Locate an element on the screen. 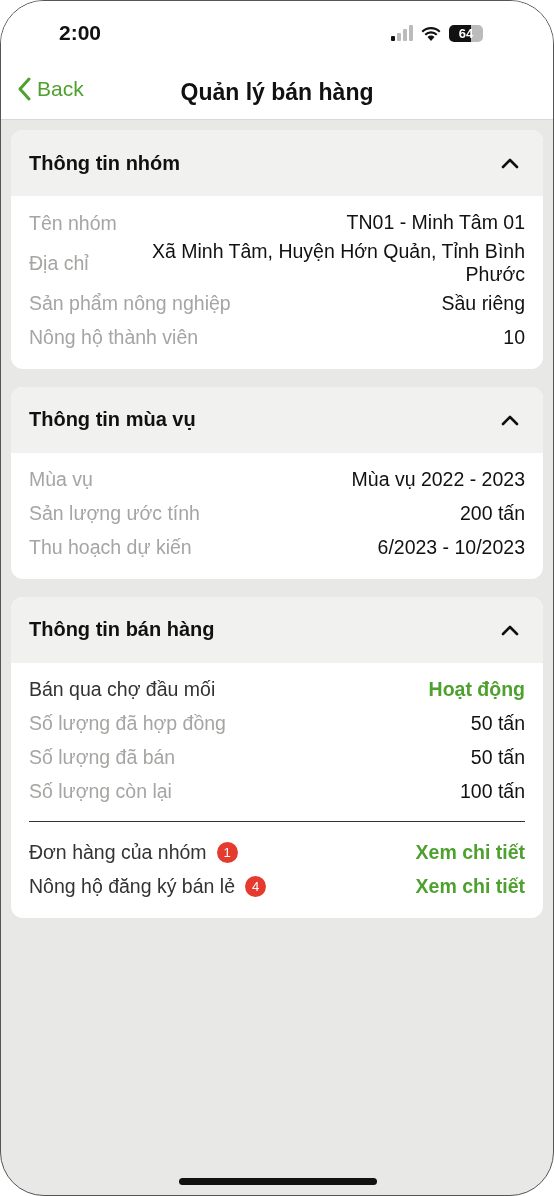 Image resolution: width=554 pixels, height=1196 pixels. row-label: Thu hoạch dự kiến is located at coordinates (110, 548).